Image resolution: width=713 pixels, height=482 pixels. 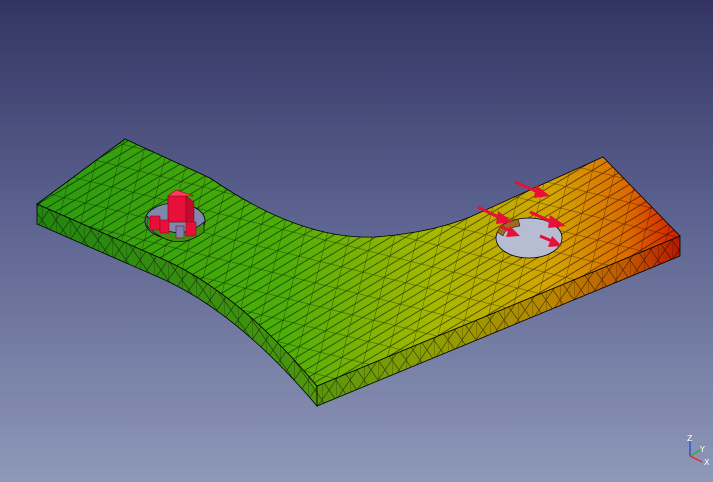 What do you see at coordinates (690, 438) in the screenshot?
I see `z-axis-label: Z` at bounding box center [690, 438].